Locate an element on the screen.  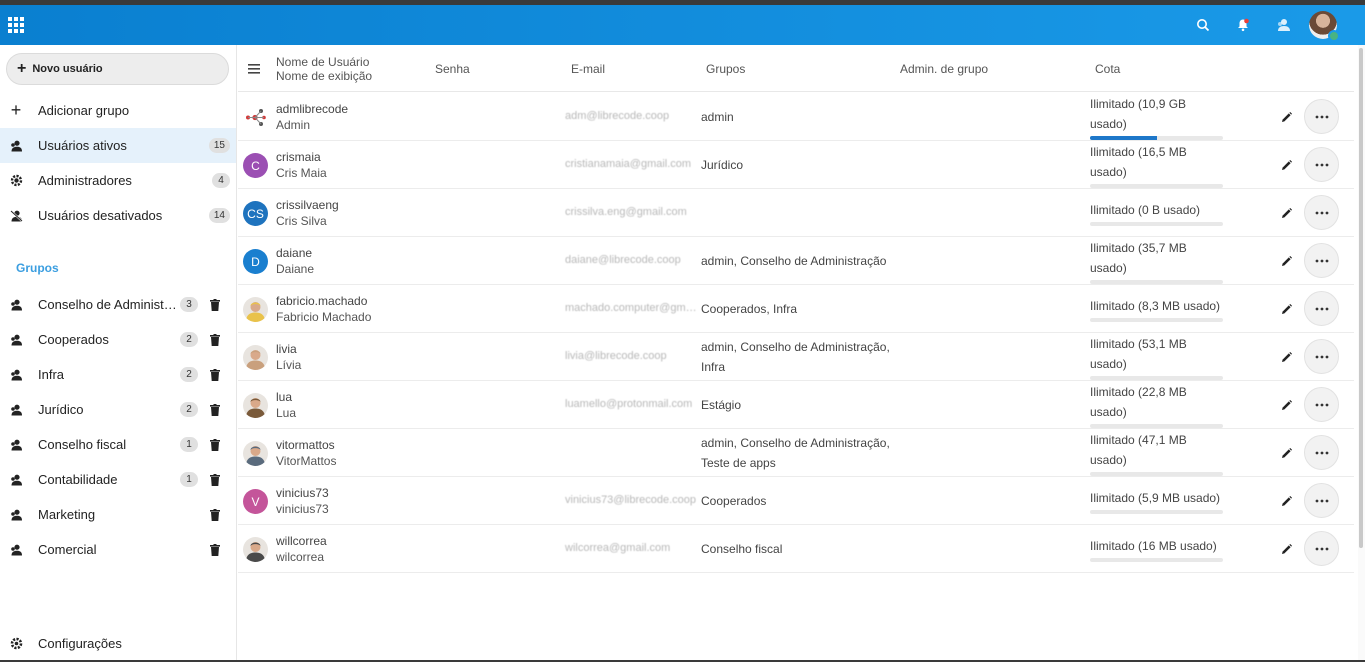
quota-text: Ilimitado (10,9 GB usado) is located at coordinates (1138, 113).